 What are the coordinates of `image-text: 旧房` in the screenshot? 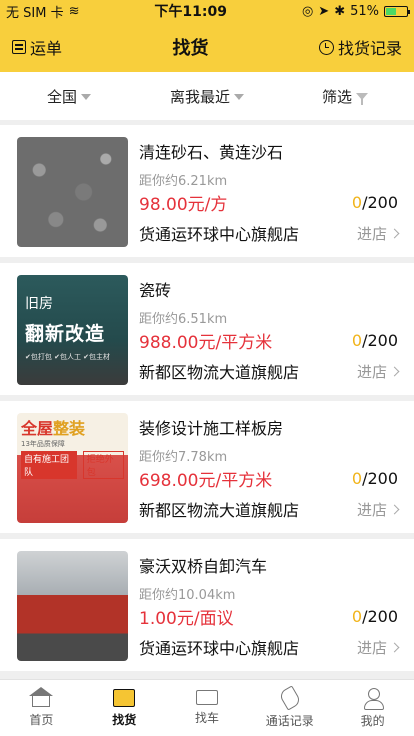 It's located at (39, 304).